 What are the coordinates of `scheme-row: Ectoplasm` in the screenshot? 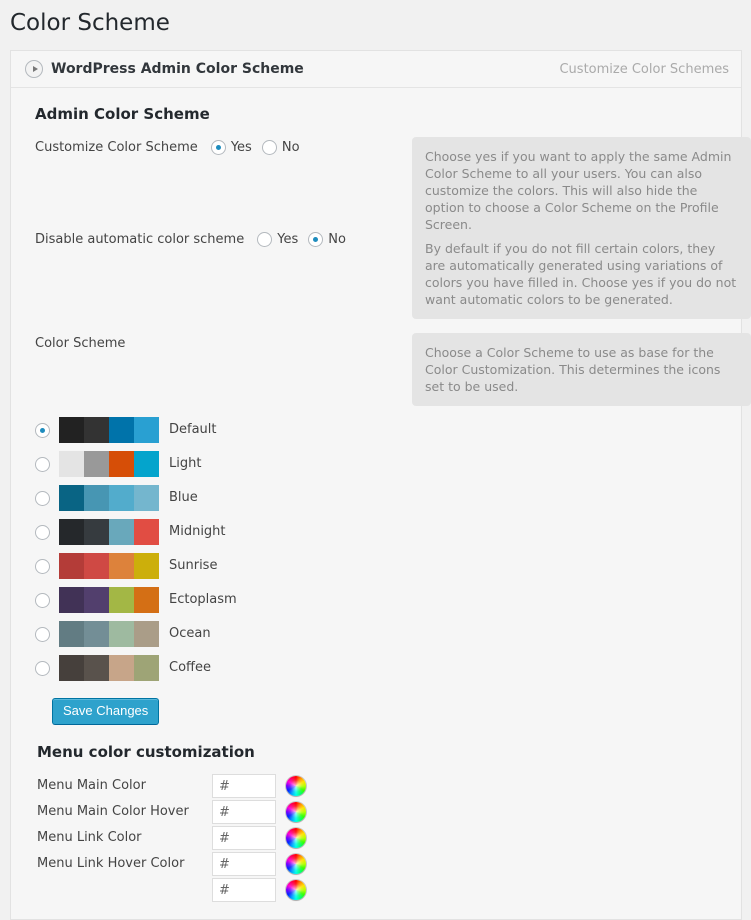 It's located at (376, 600).